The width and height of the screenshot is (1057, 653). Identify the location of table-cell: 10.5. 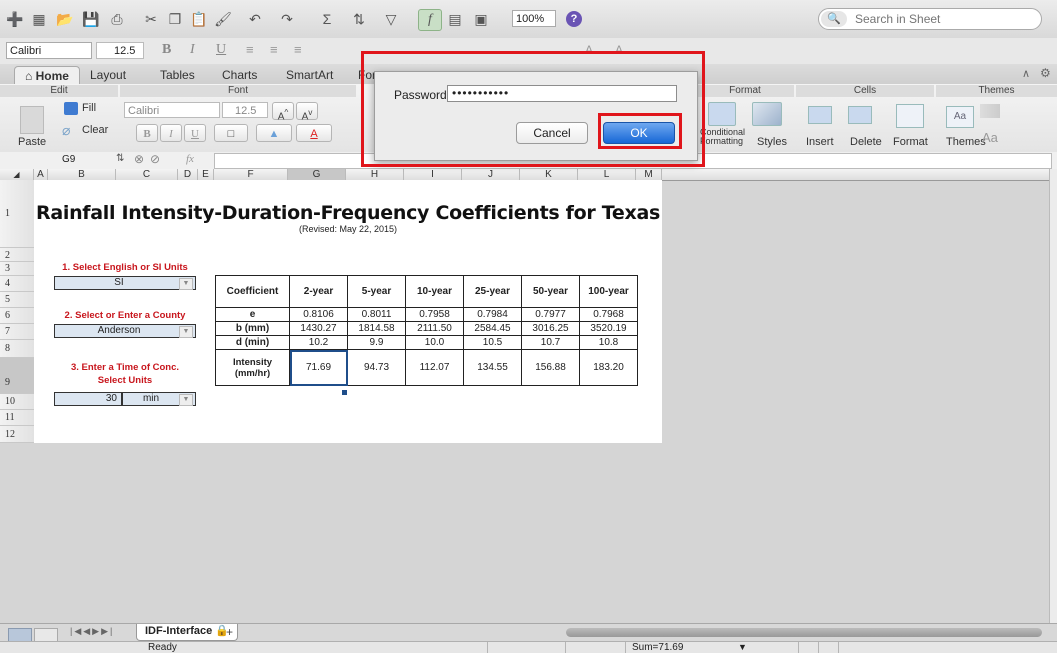
(492, 342).